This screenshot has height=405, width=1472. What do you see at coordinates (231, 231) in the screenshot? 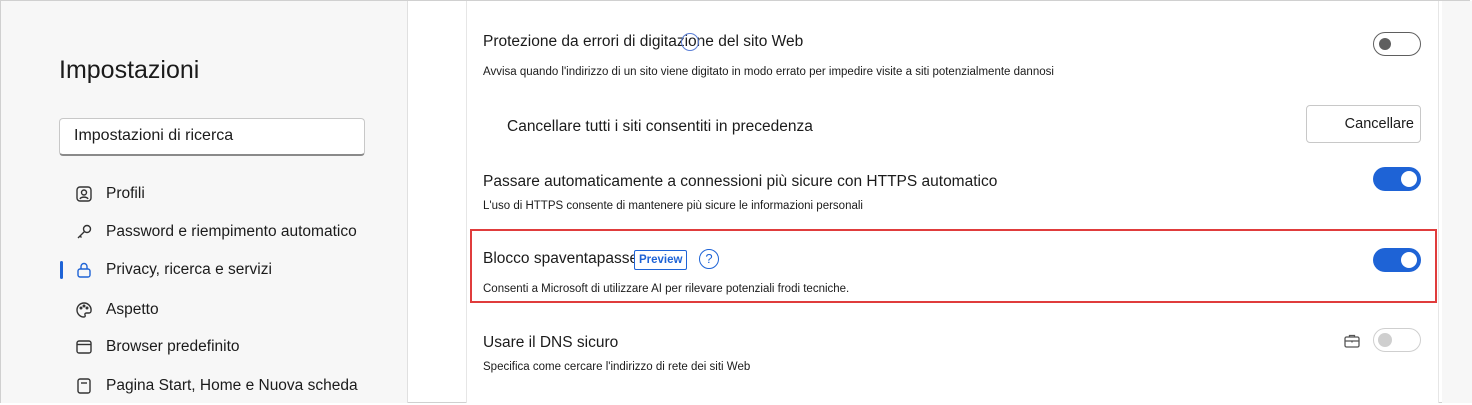
I see `sidebar-item-label: Password e riempimento automatico` at bounding box center [231, 231].